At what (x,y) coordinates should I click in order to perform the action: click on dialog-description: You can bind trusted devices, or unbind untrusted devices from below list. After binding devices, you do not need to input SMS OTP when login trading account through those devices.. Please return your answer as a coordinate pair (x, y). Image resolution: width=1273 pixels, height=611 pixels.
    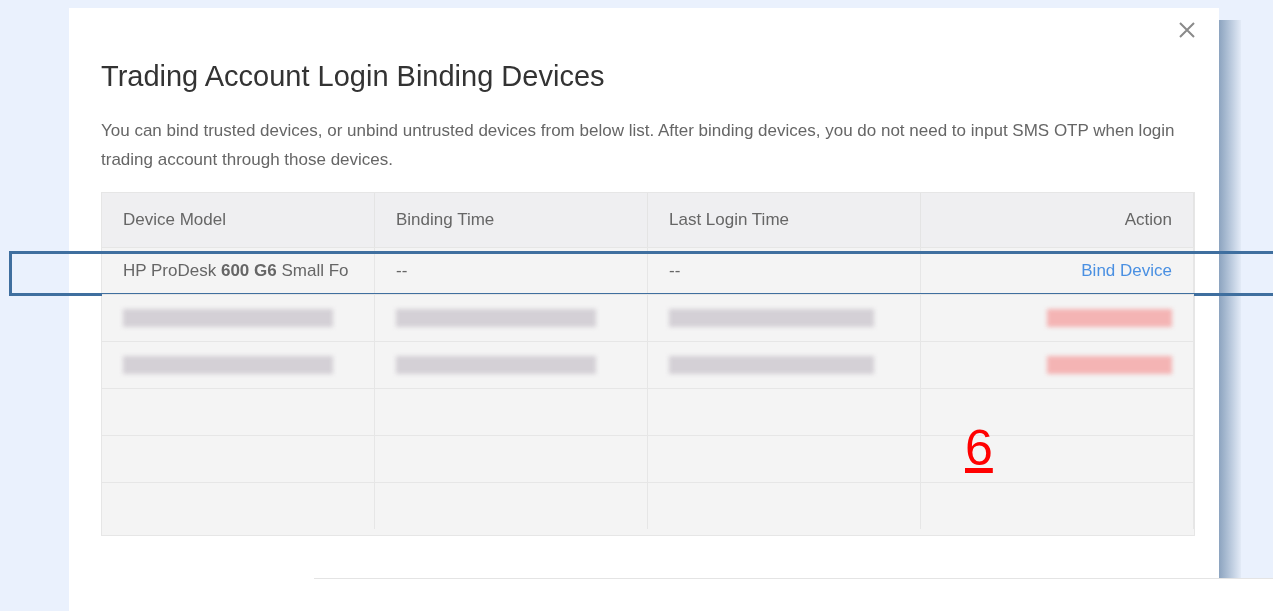
    Looking at the image, I should click on (638, 145).